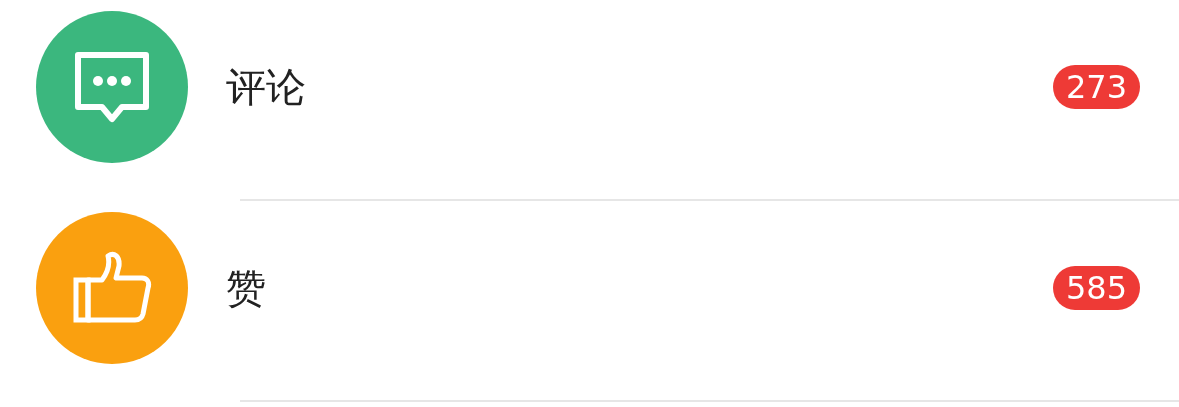 This screenshot has height=407, width=1179. I want to click on count-badge: 273, so click(1096, 87).